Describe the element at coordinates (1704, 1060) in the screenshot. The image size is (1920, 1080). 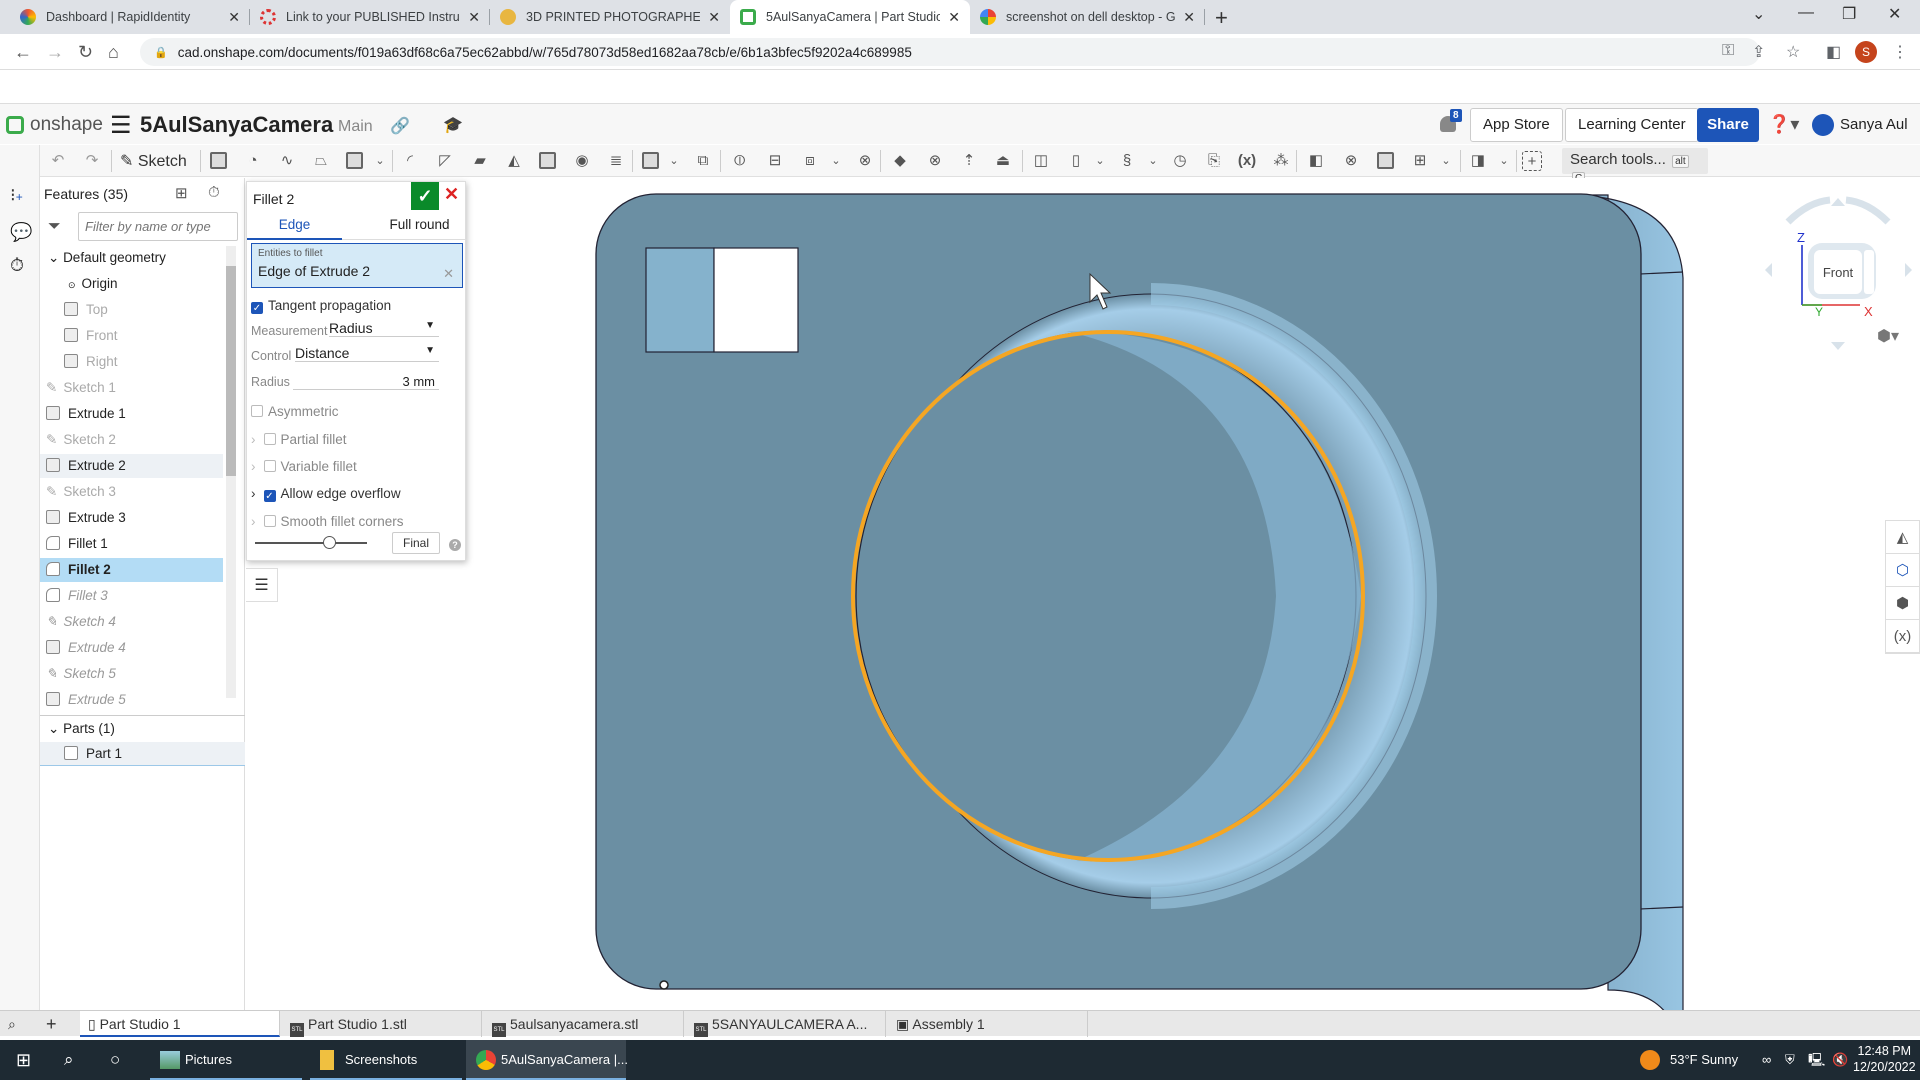
I see `weather-text: 53°F Sunny` at that location.